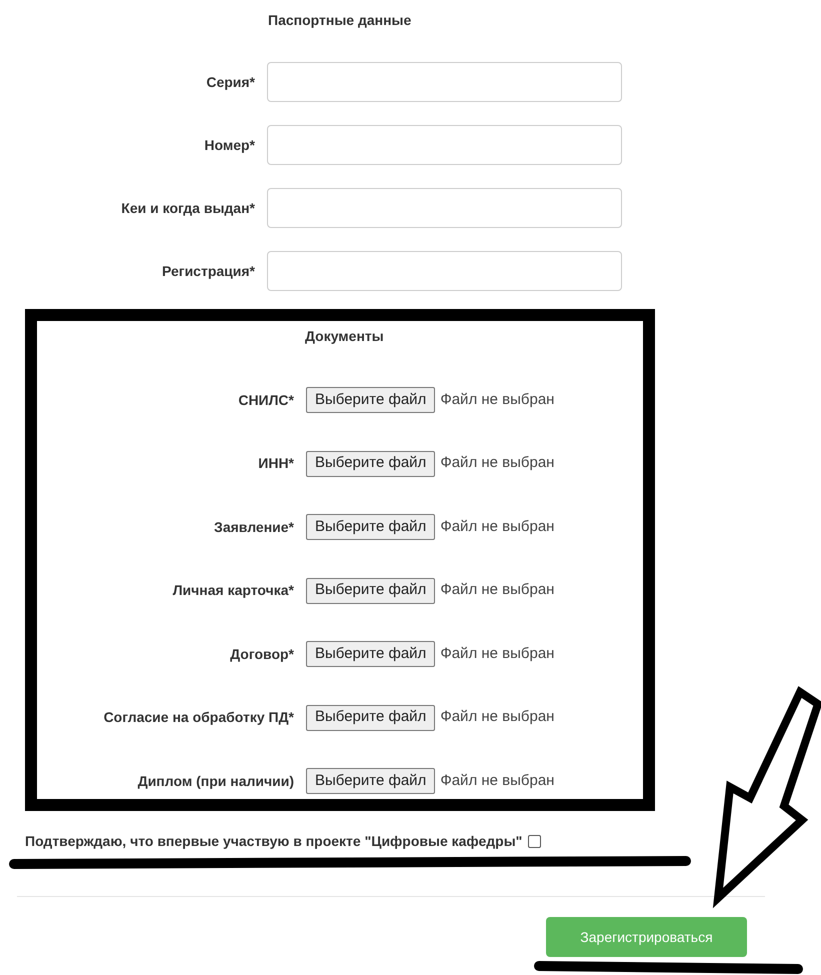 The image size is (821, 975). Describe the element at coordinates (535, 841) in the screenshot. I see `consent-checkbox` at that location.